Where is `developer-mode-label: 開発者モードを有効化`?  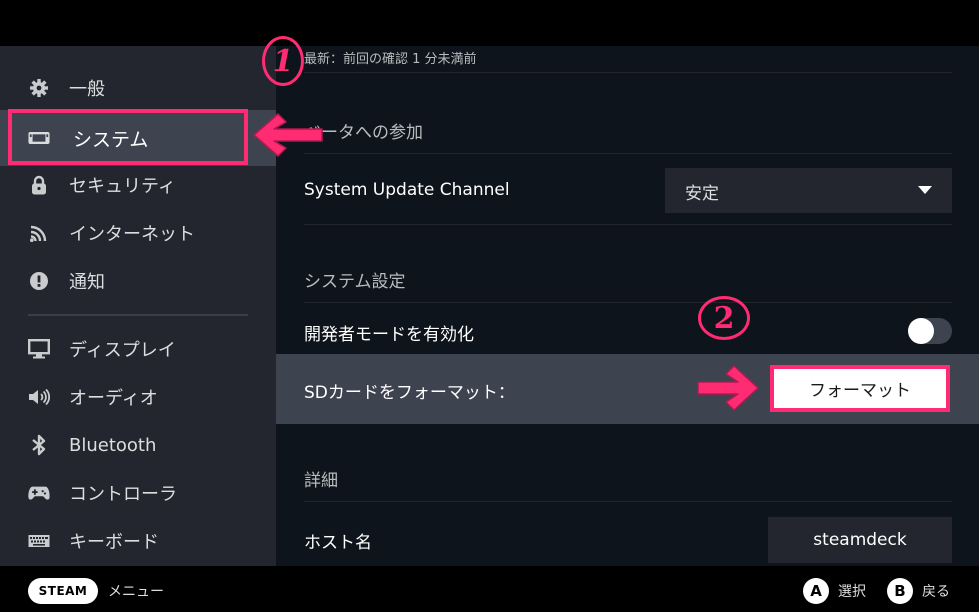
developer-mode-label: 開発者モードを有効化 is located at coordinates (389, 335).